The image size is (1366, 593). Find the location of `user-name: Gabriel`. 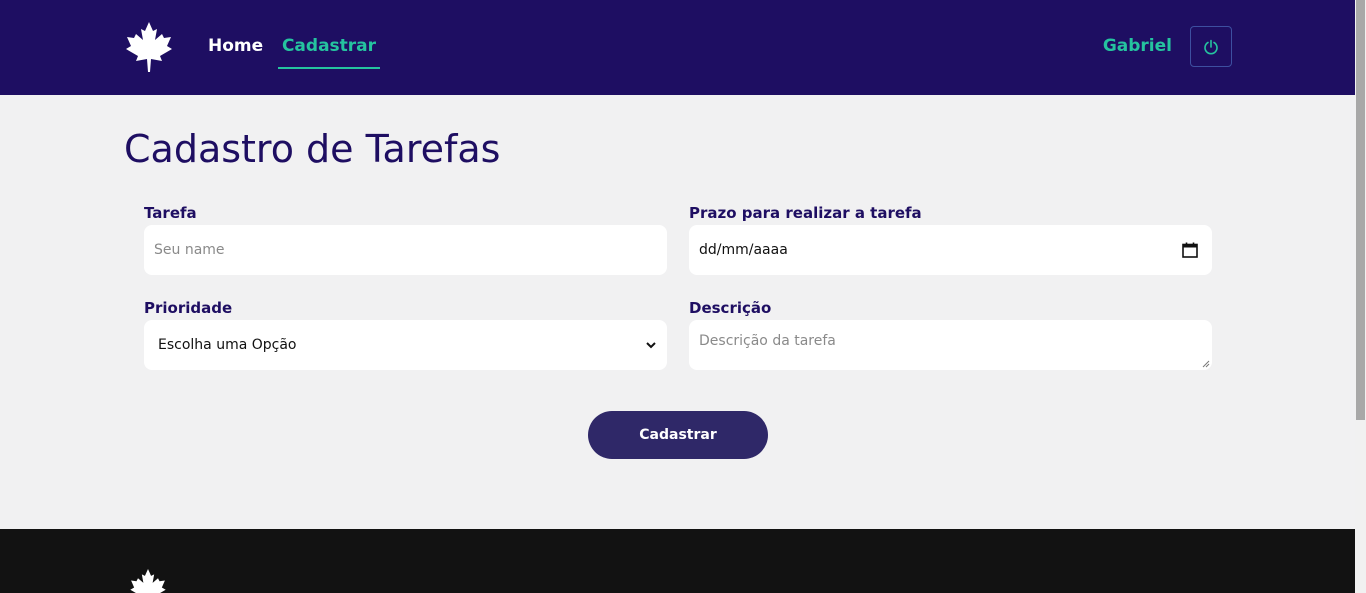

user-name: Gabriel is located at coordinates (1137, 46).